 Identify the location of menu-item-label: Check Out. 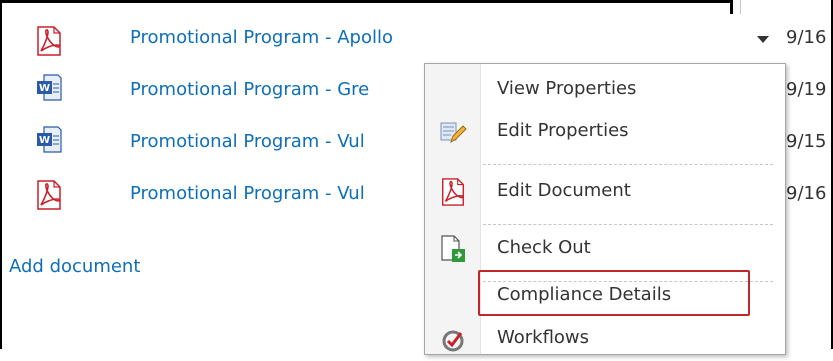
(544, 247).